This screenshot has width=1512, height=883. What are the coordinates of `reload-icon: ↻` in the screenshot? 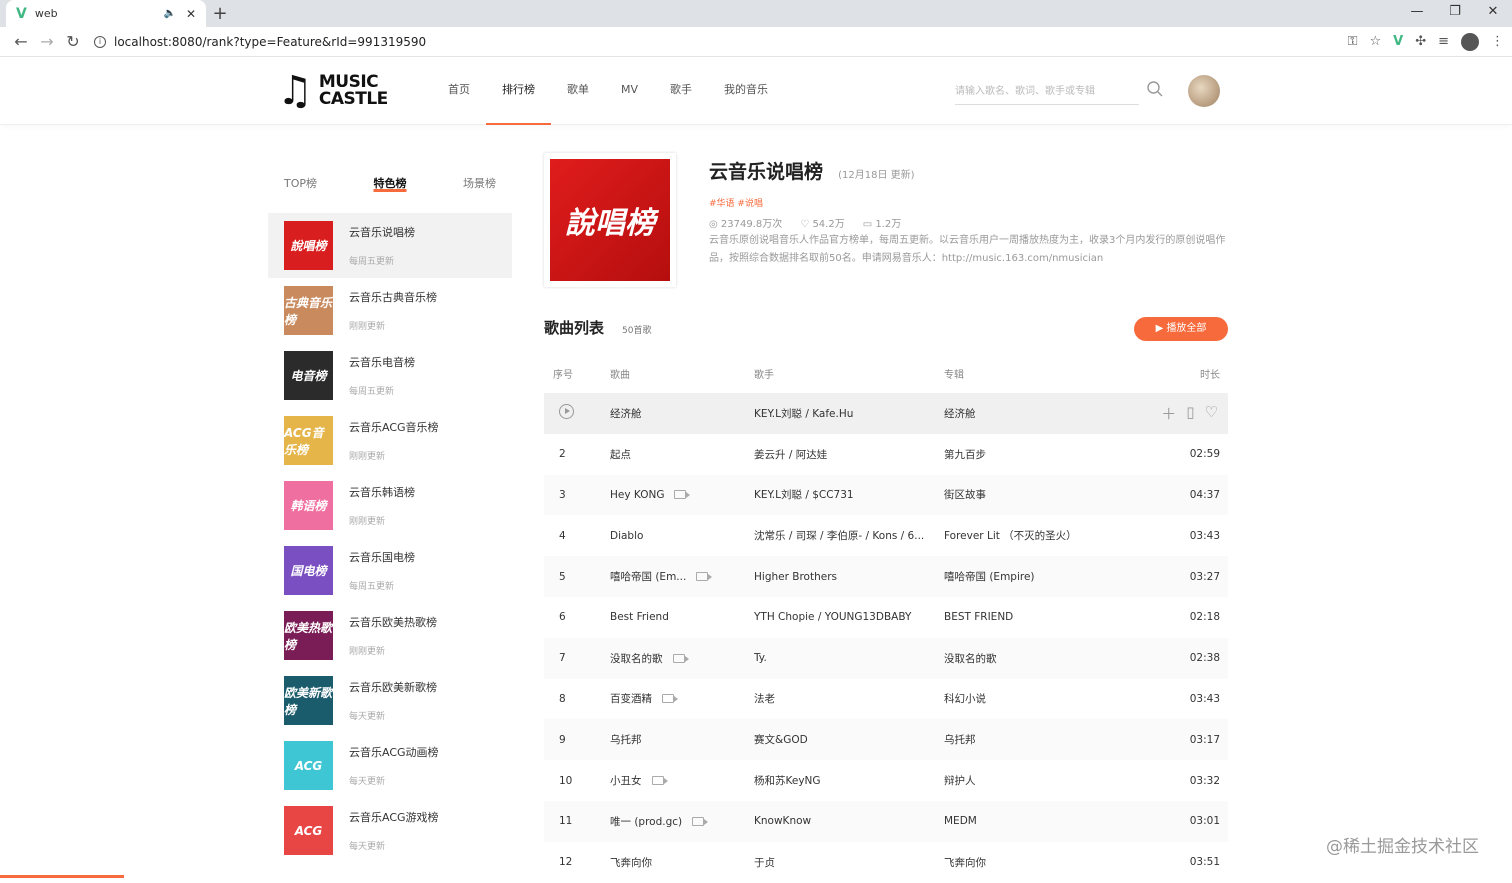 It's located at (73, 41).